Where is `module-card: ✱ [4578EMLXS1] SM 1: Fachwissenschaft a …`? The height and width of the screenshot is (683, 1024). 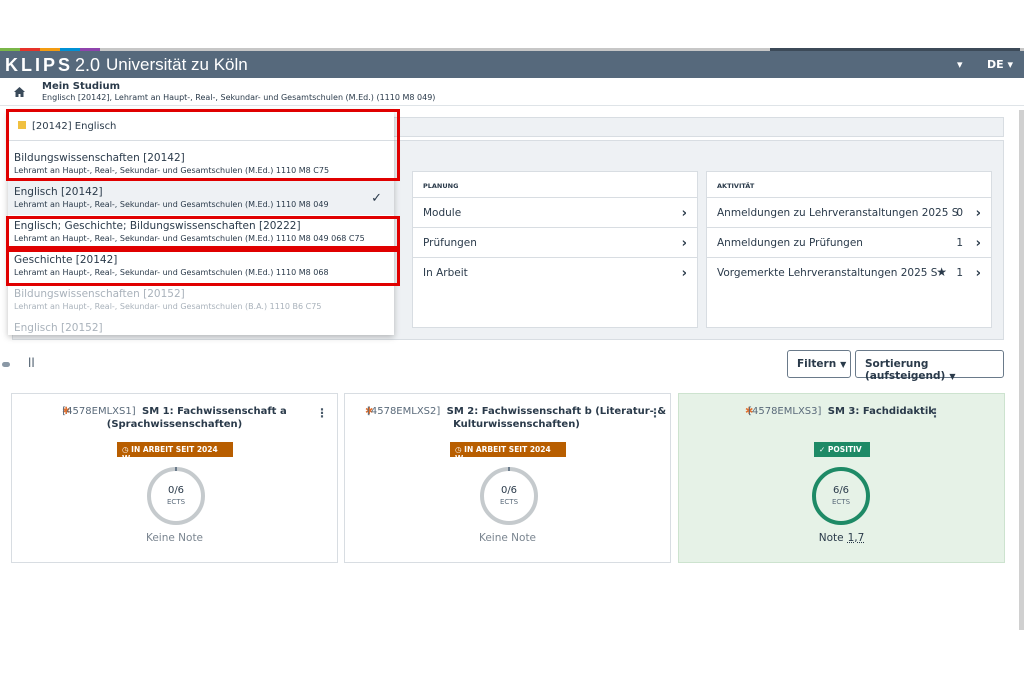 module-card: ✱ [4578EMLXS1] SM 1: Fachwissenschaft a … is located at coordinates (174, 478).